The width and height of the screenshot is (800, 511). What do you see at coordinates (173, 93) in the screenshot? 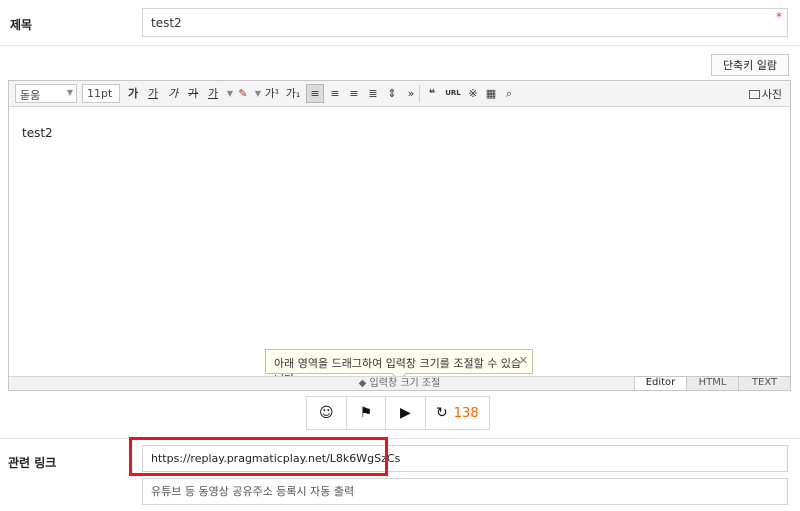
I see `italic-button: 가` at bounding box center [173, 93].